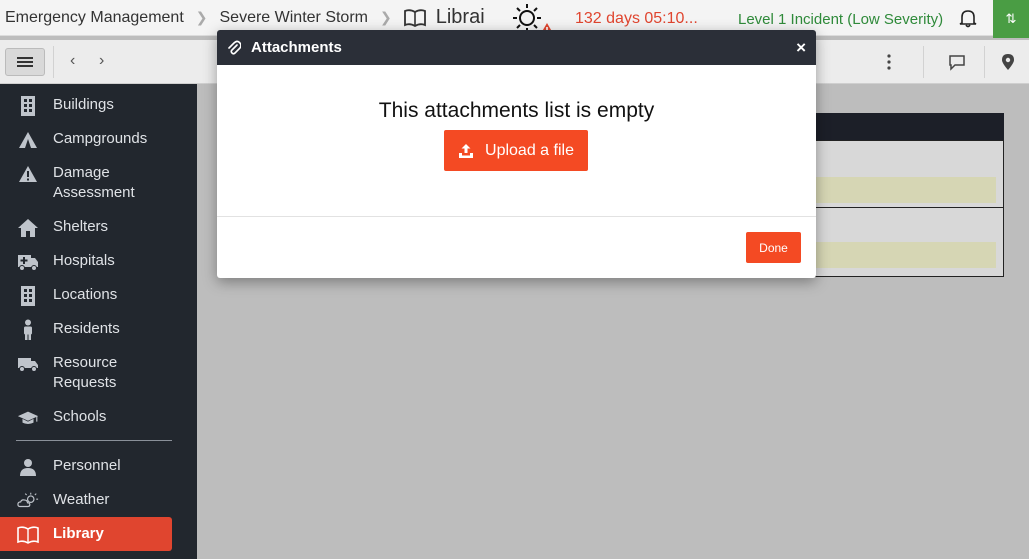 This screenshot has width=1029, height=559. I want to click on ambulance-icon, so click(28, 262).